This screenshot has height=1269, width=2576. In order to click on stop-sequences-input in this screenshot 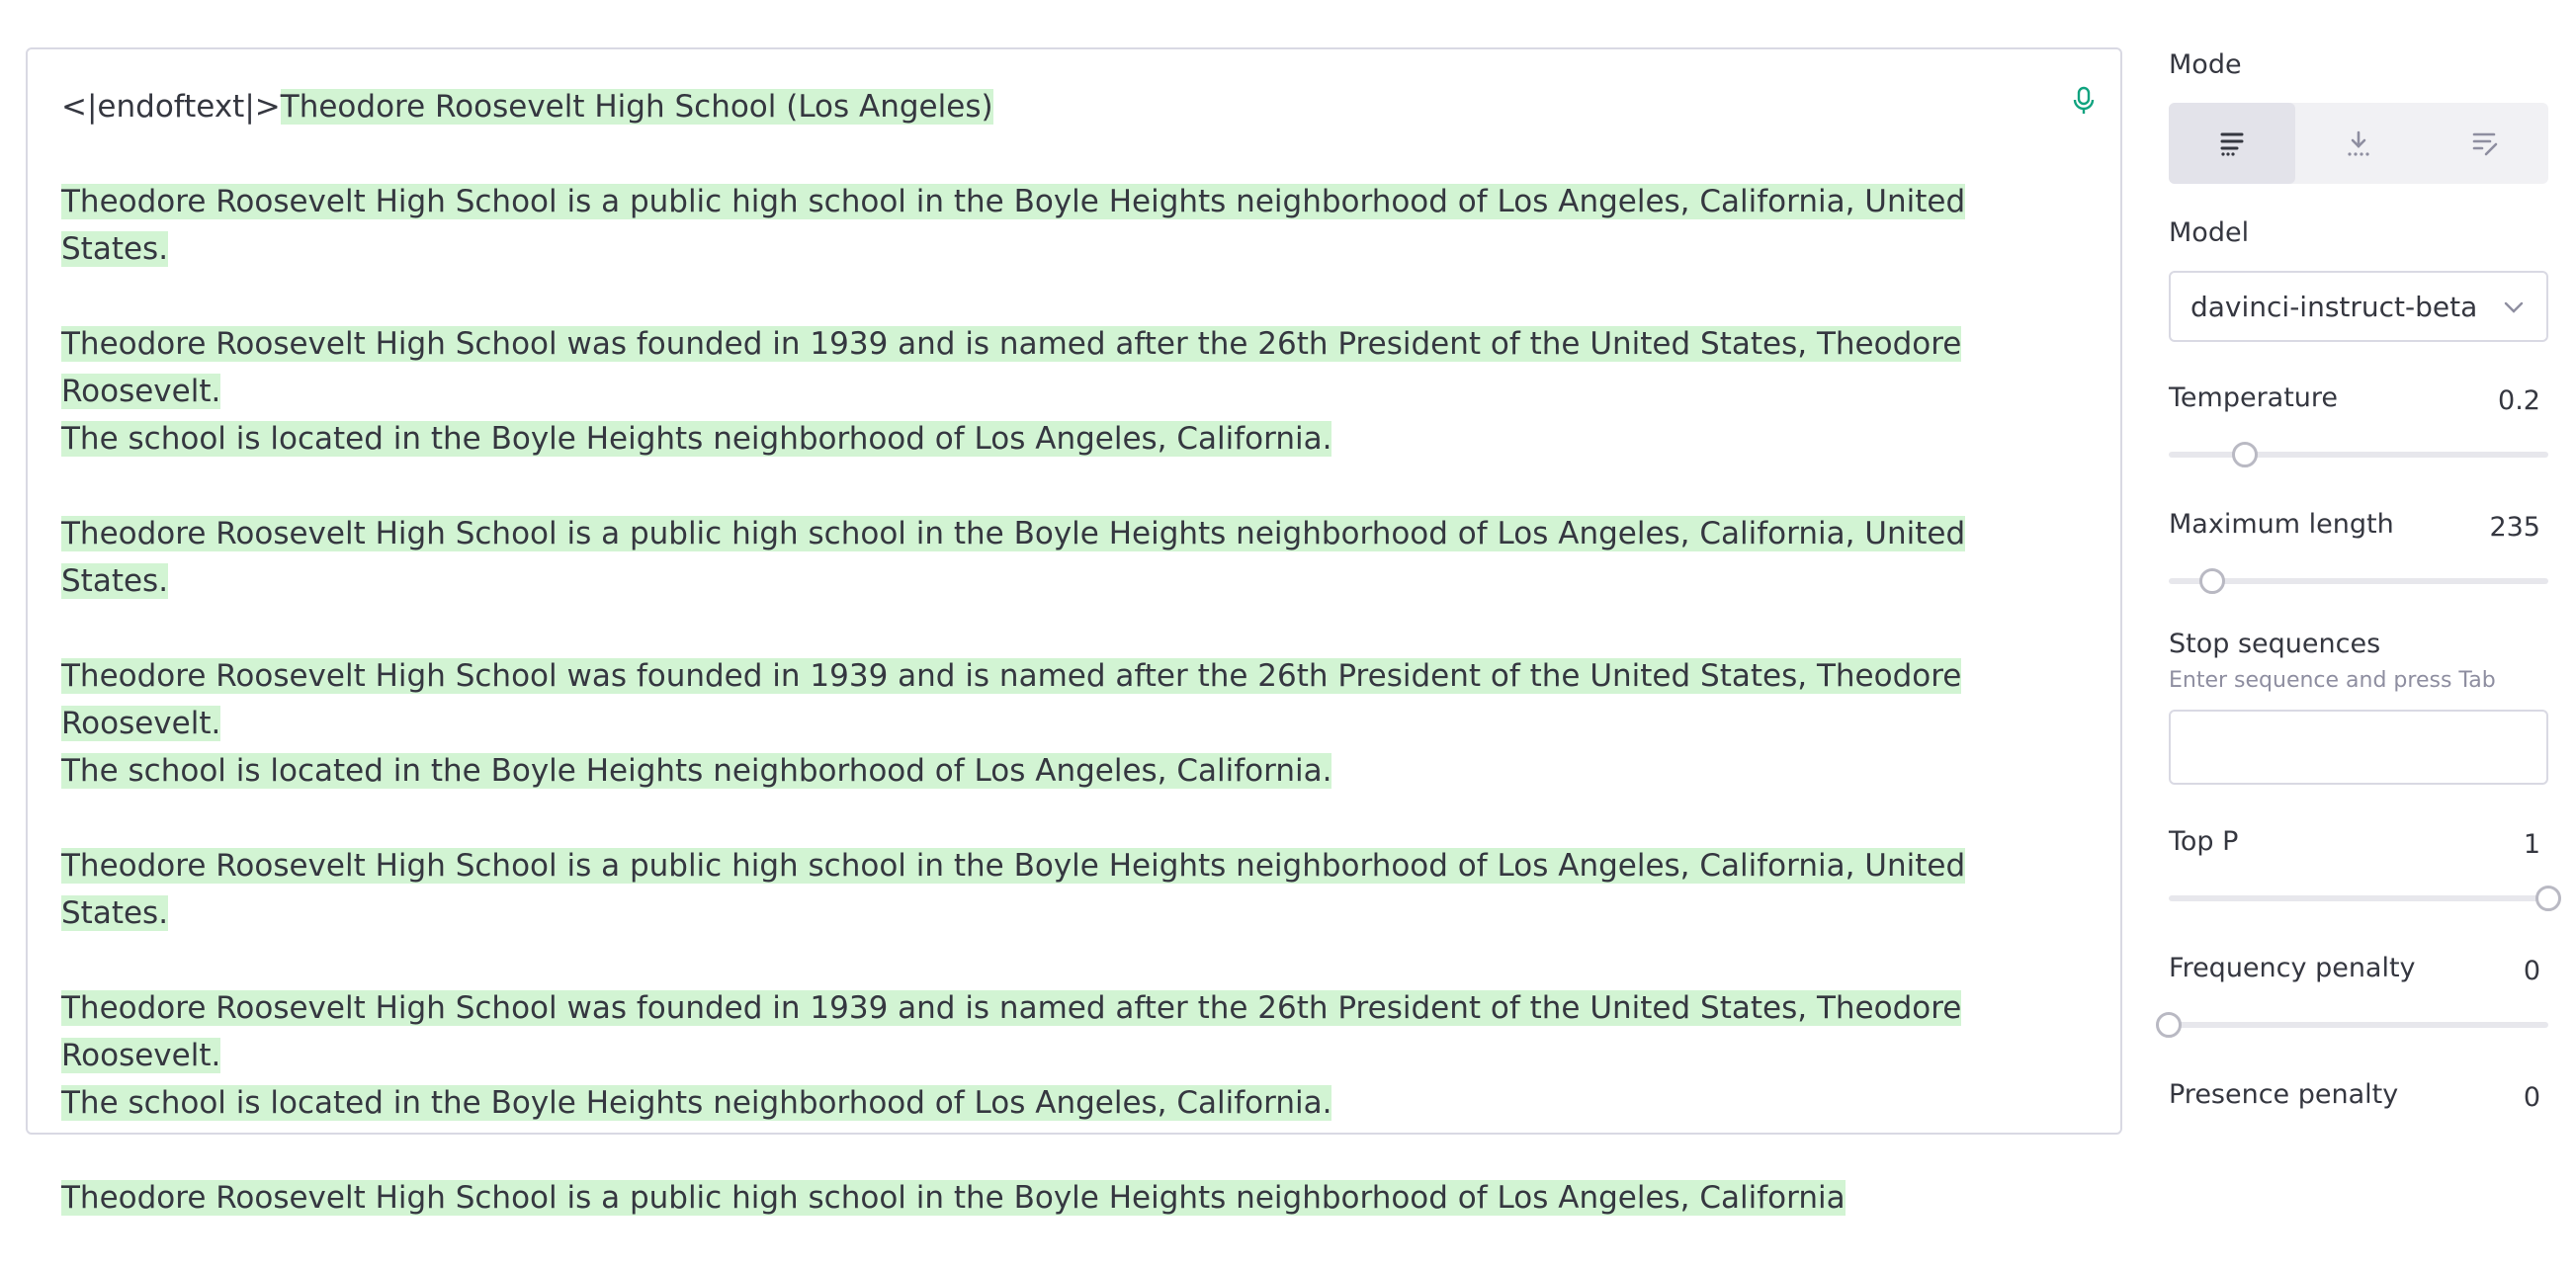, I will do `click(2358, 747)`.